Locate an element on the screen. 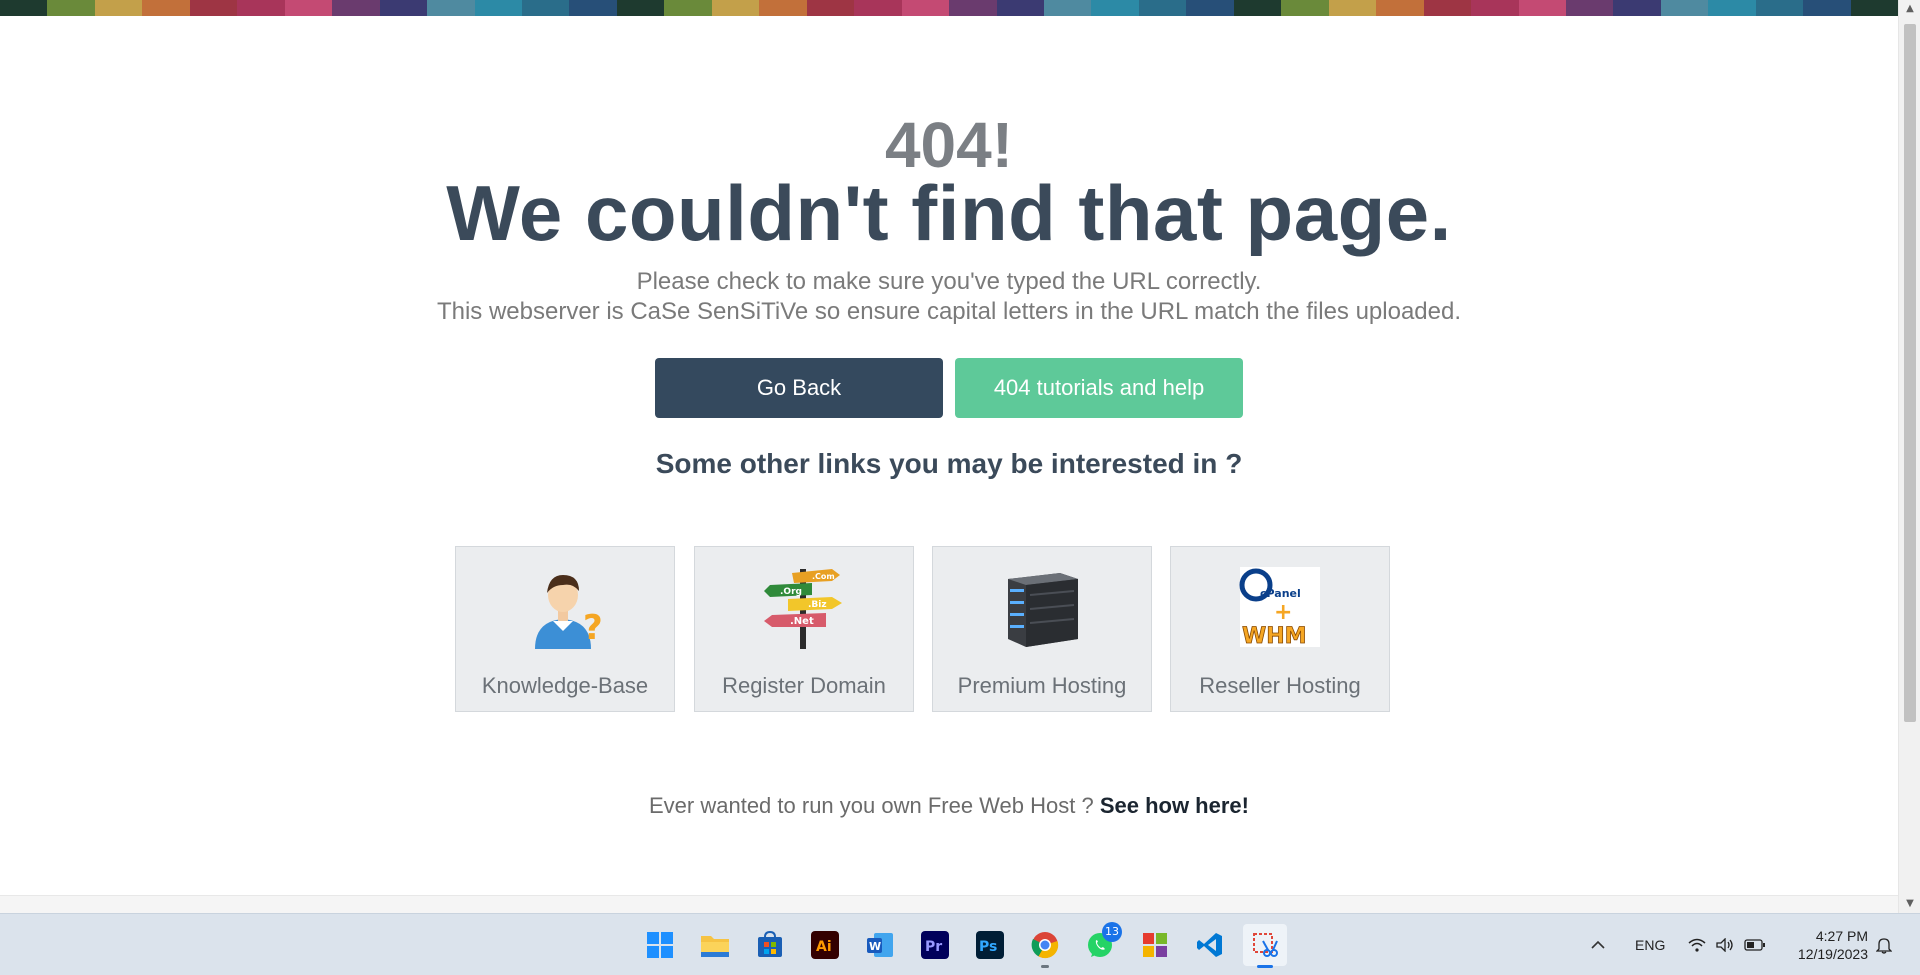  tutorials-help-button: 404 tutorials and help is located at coordinates (1099, 388).